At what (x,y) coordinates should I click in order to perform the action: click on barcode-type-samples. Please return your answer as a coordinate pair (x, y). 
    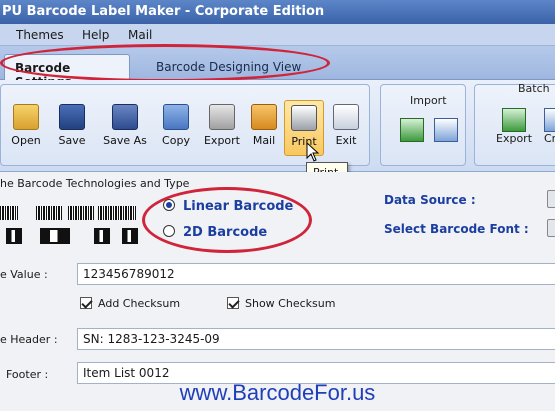
    Looking at the image, I should click on (70, 224).